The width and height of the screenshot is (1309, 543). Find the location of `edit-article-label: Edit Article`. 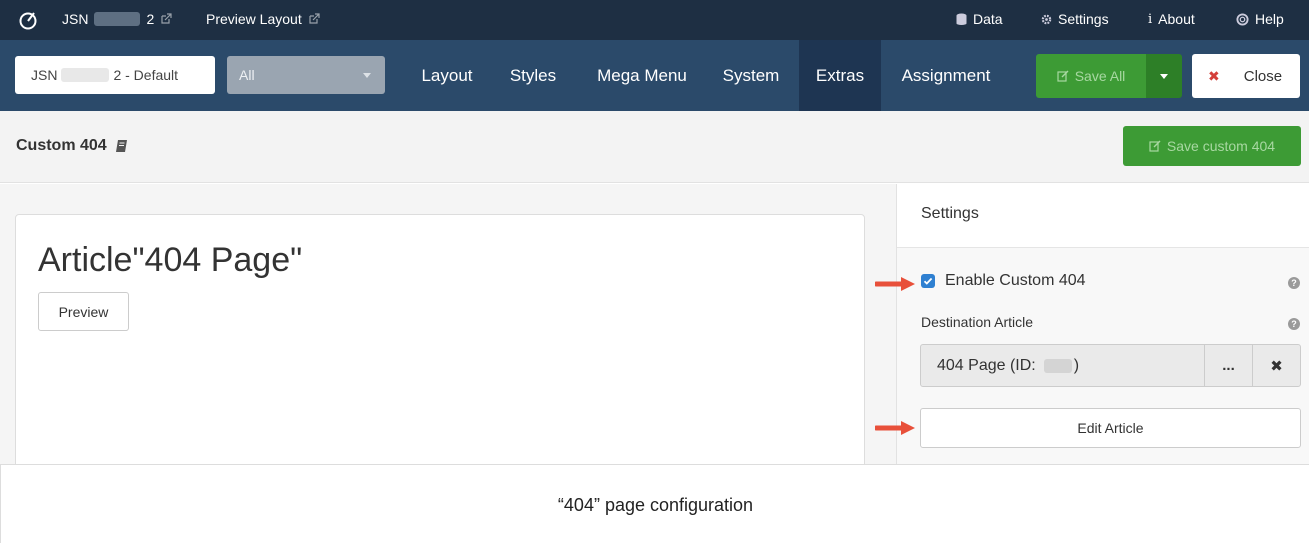

edit-article-label: Edit Article is located at coordinates (1110, 428).